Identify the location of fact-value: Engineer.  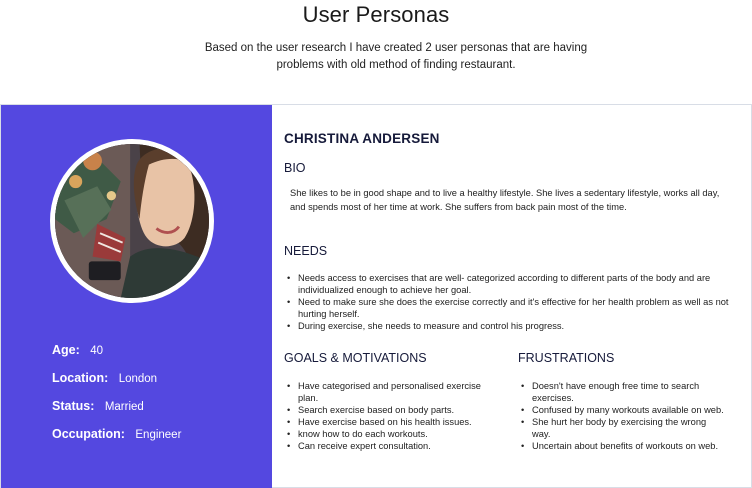
(158, 435).